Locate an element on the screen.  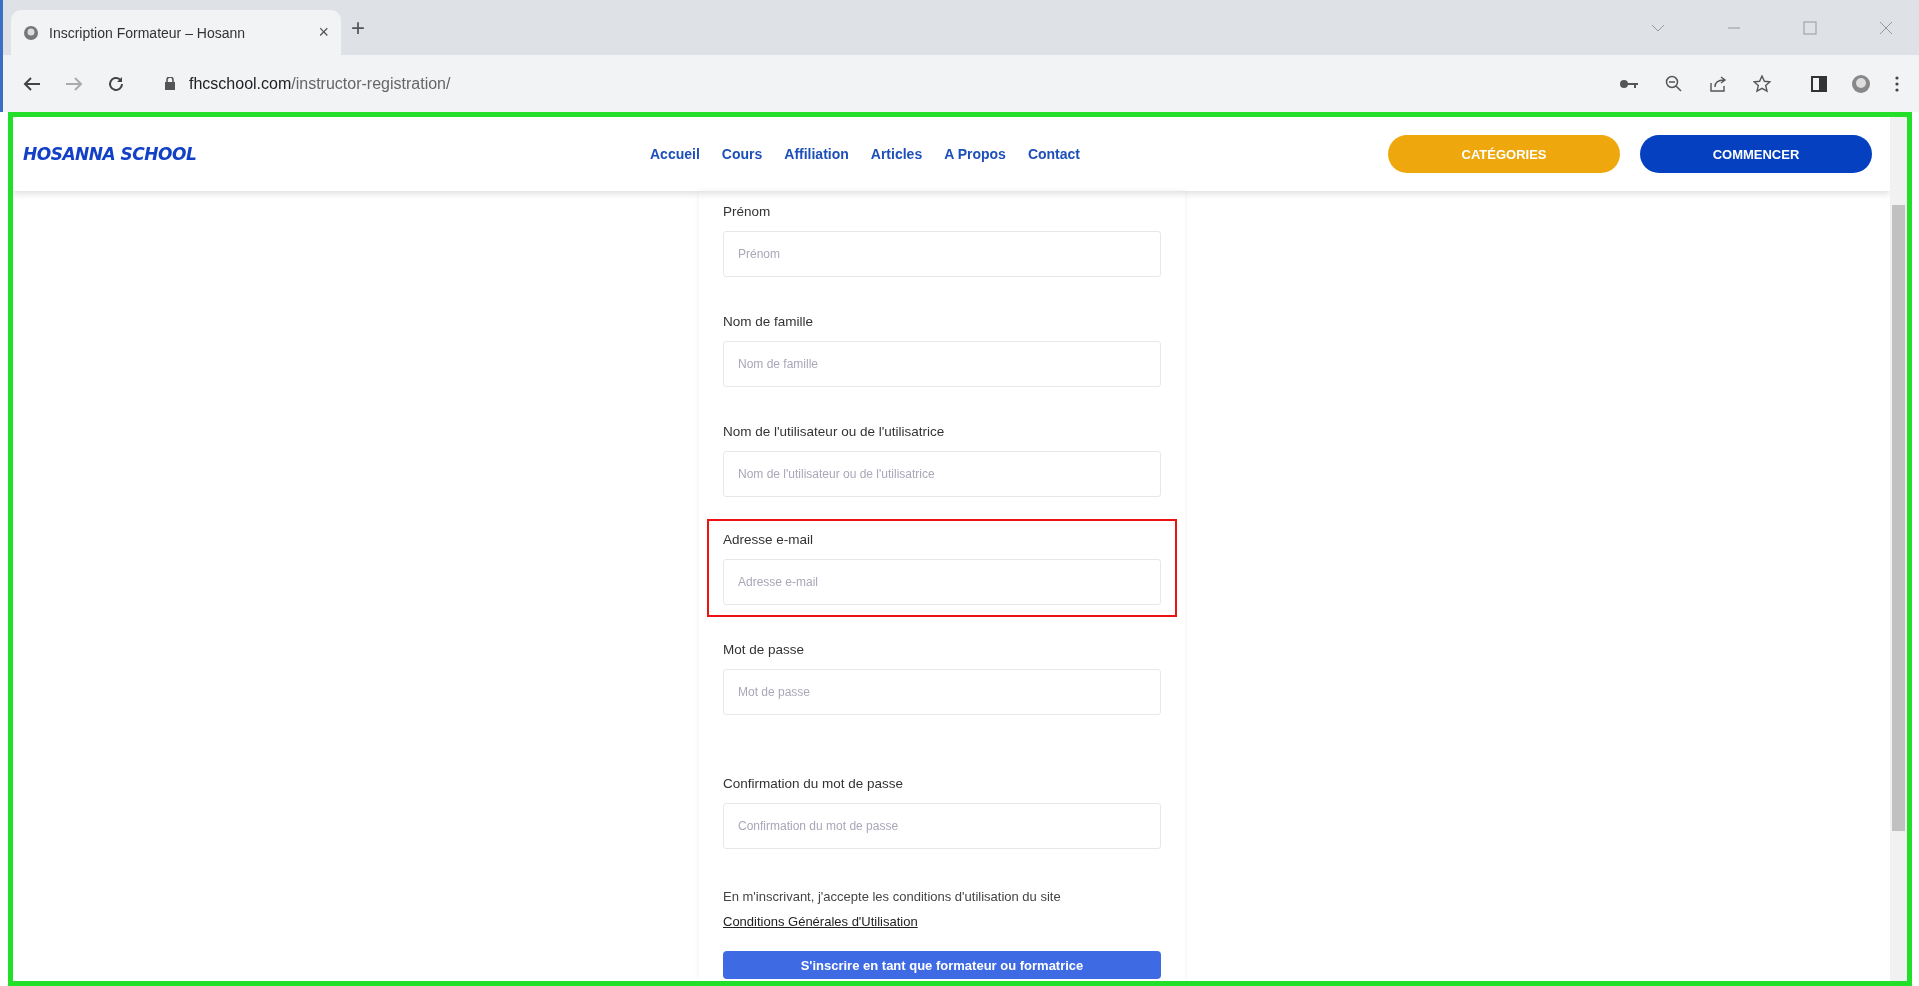
field-label: Adresse e-mail is located at coordinates (769, 540).